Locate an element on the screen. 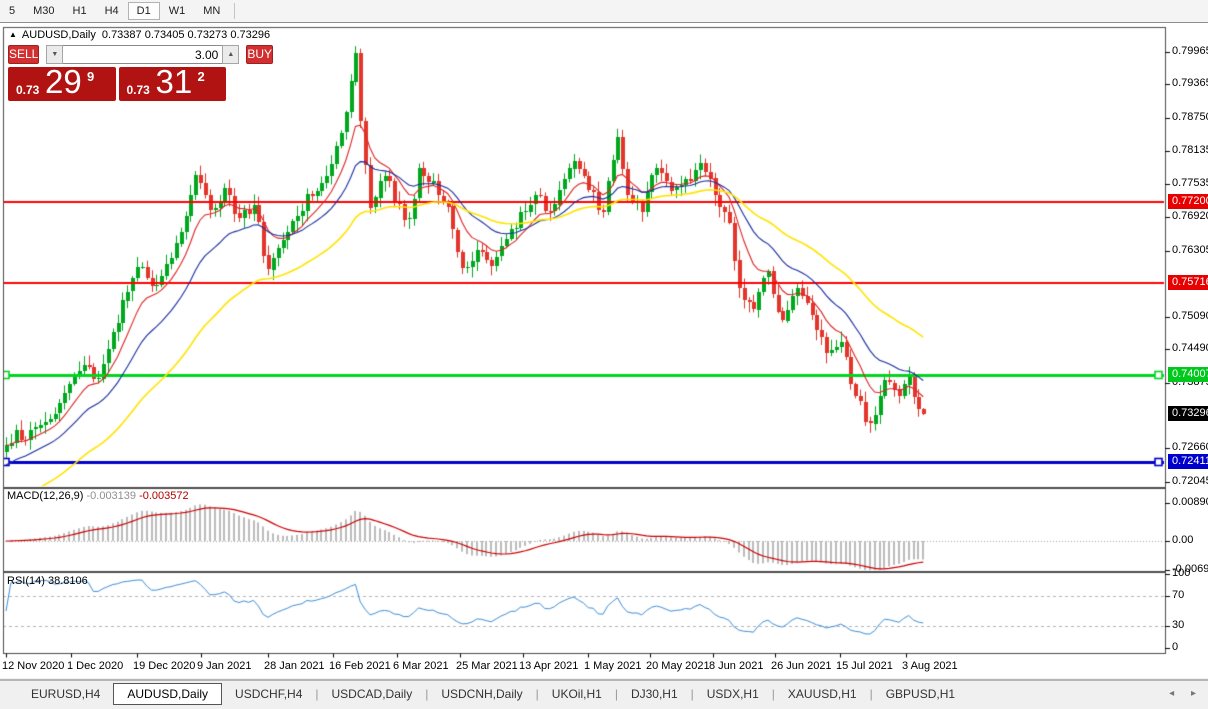  rsi-indicator-label: RSI(14) 38.8106 is located at coordinates (47, 581).